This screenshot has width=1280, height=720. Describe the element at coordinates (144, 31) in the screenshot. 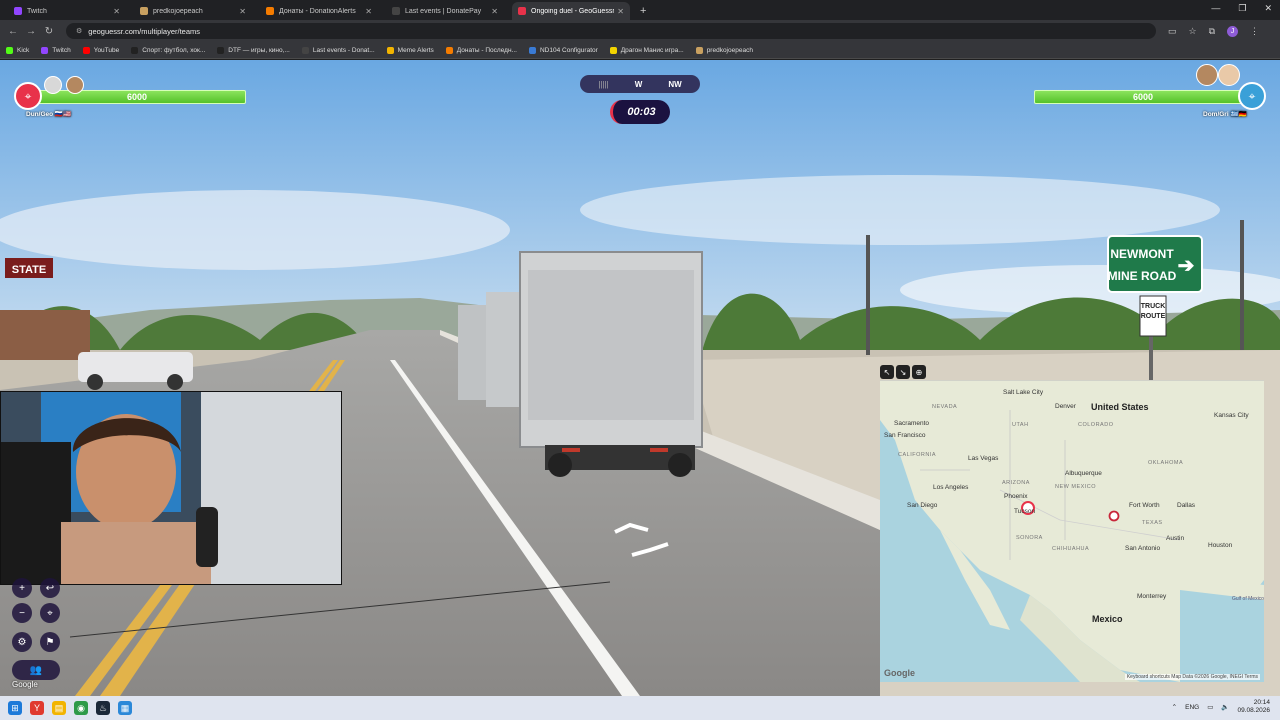

I see `url-text: geoguessr.com/multiplayer/teams` at that location.